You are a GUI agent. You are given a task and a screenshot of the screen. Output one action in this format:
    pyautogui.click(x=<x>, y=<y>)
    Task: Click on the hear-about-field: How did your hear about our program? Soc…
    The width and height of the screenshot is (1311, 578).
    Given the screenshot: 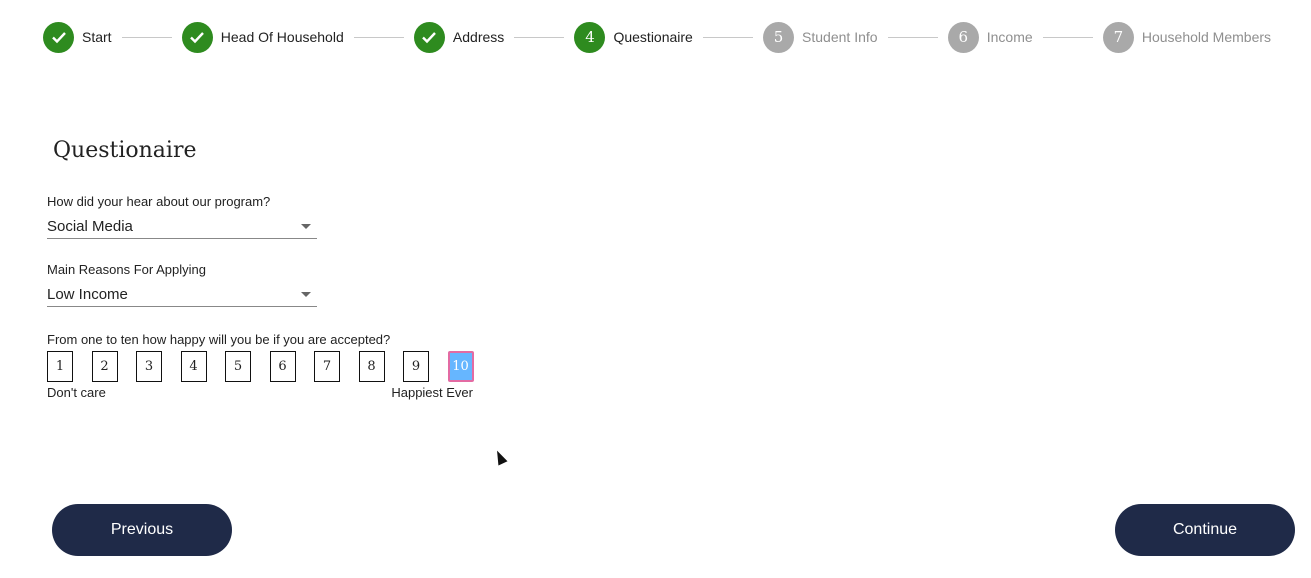 What is the action you would take?
    pyautogui.click(x=182, y=216)
    